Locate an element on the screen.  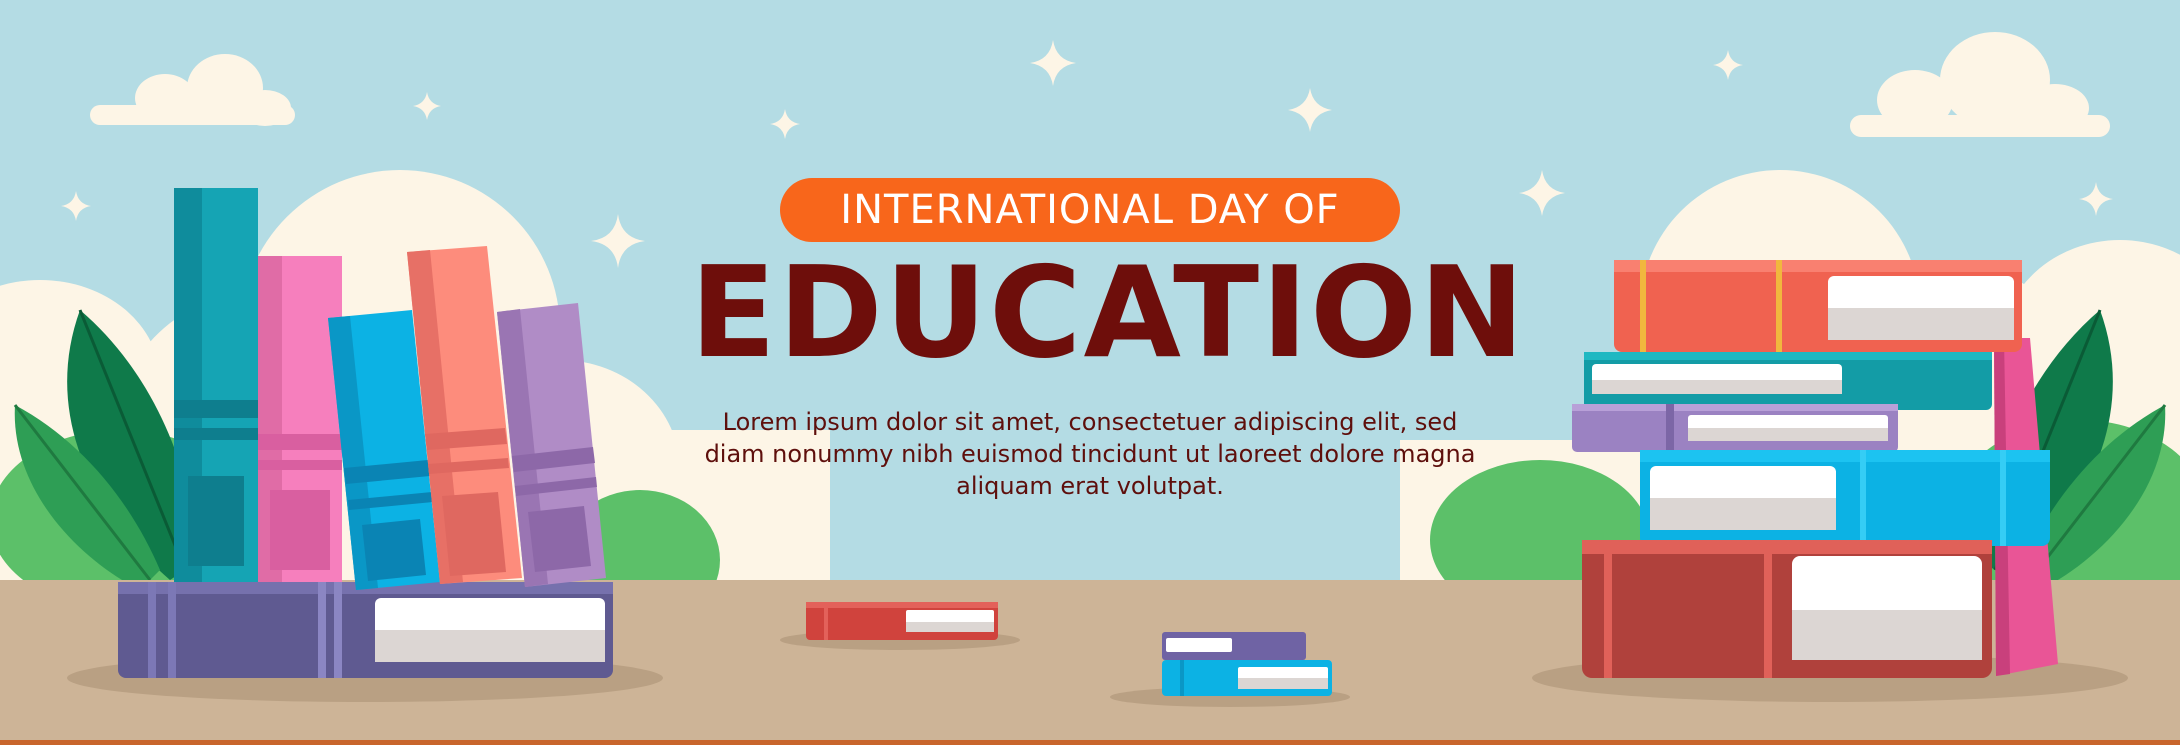
table-edge is located at coordinates (1090, 742).